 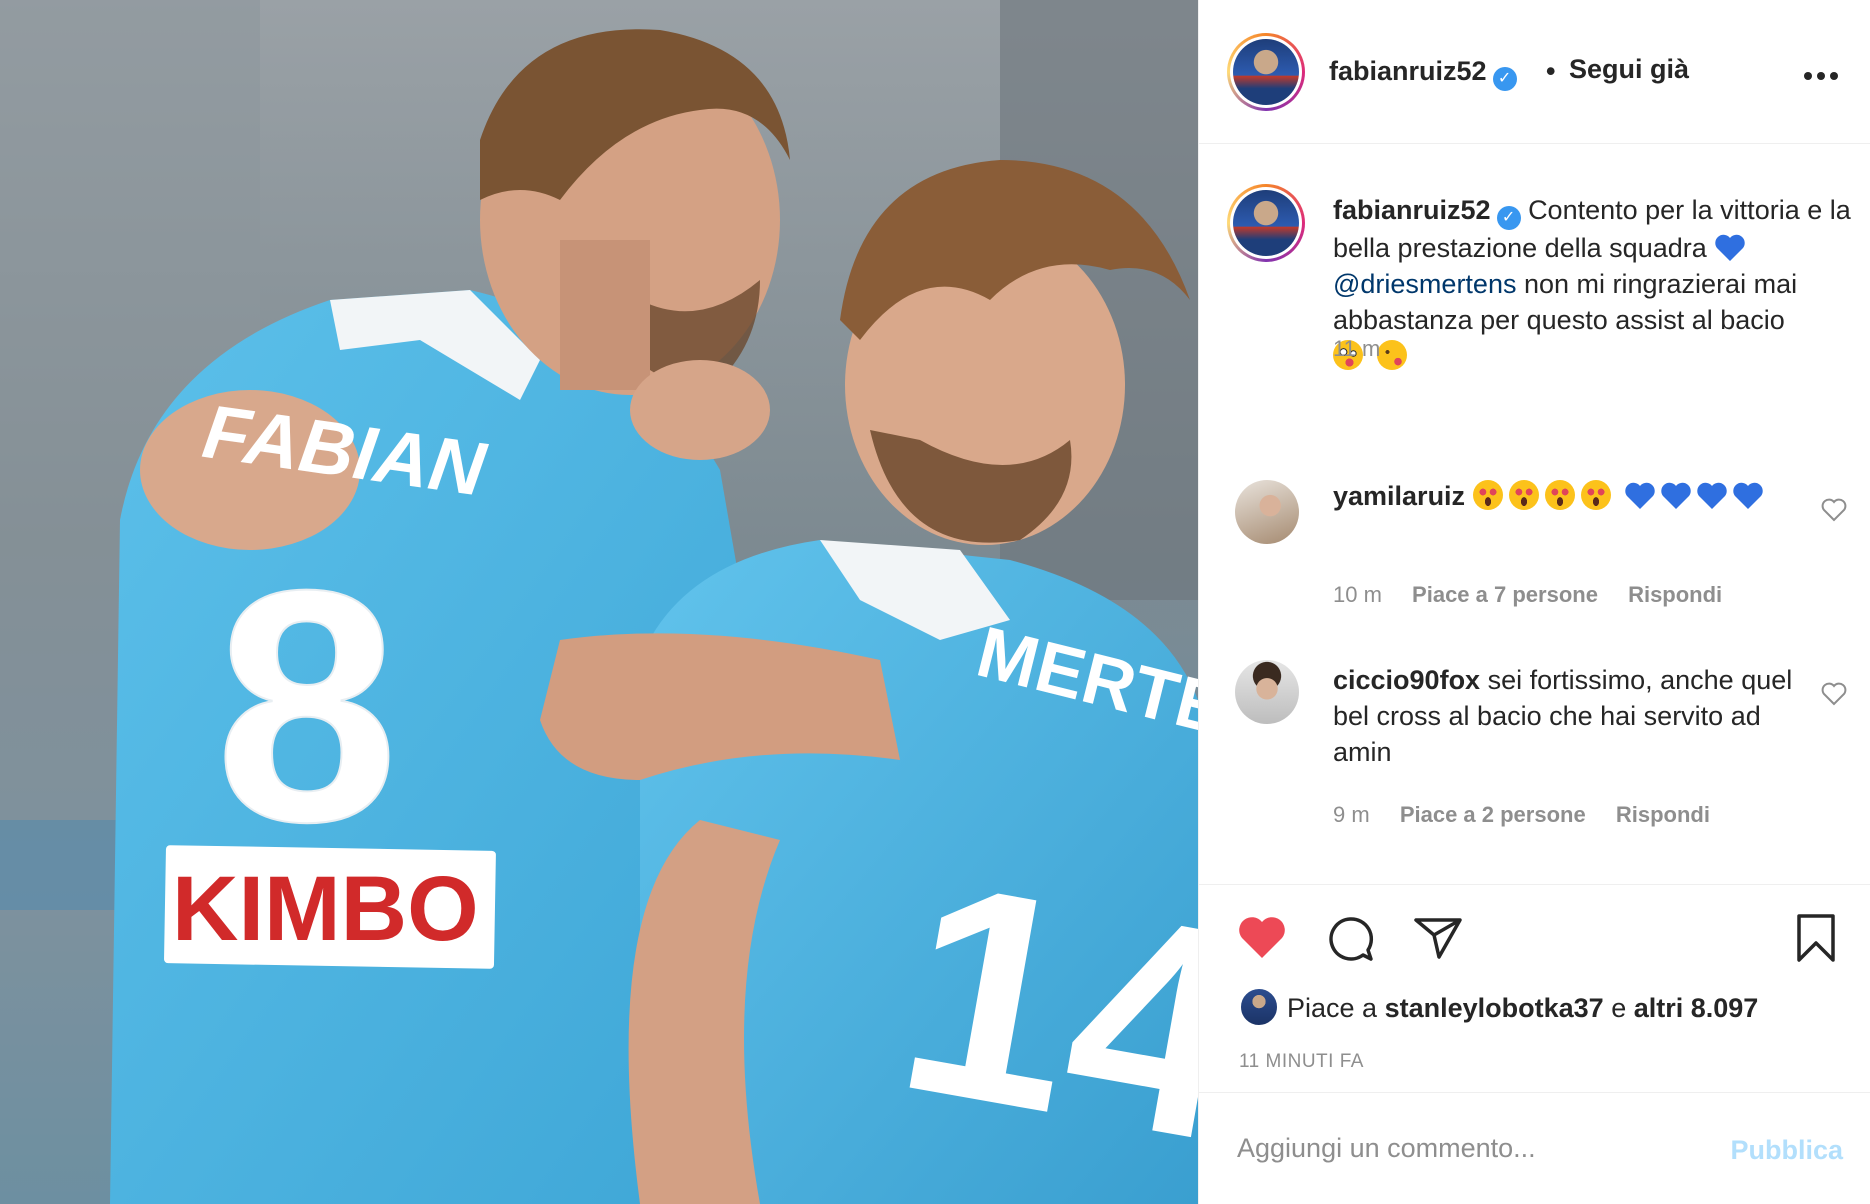 I want to click on comment-username: yamilaruiz, so click(x=1399, y=496).